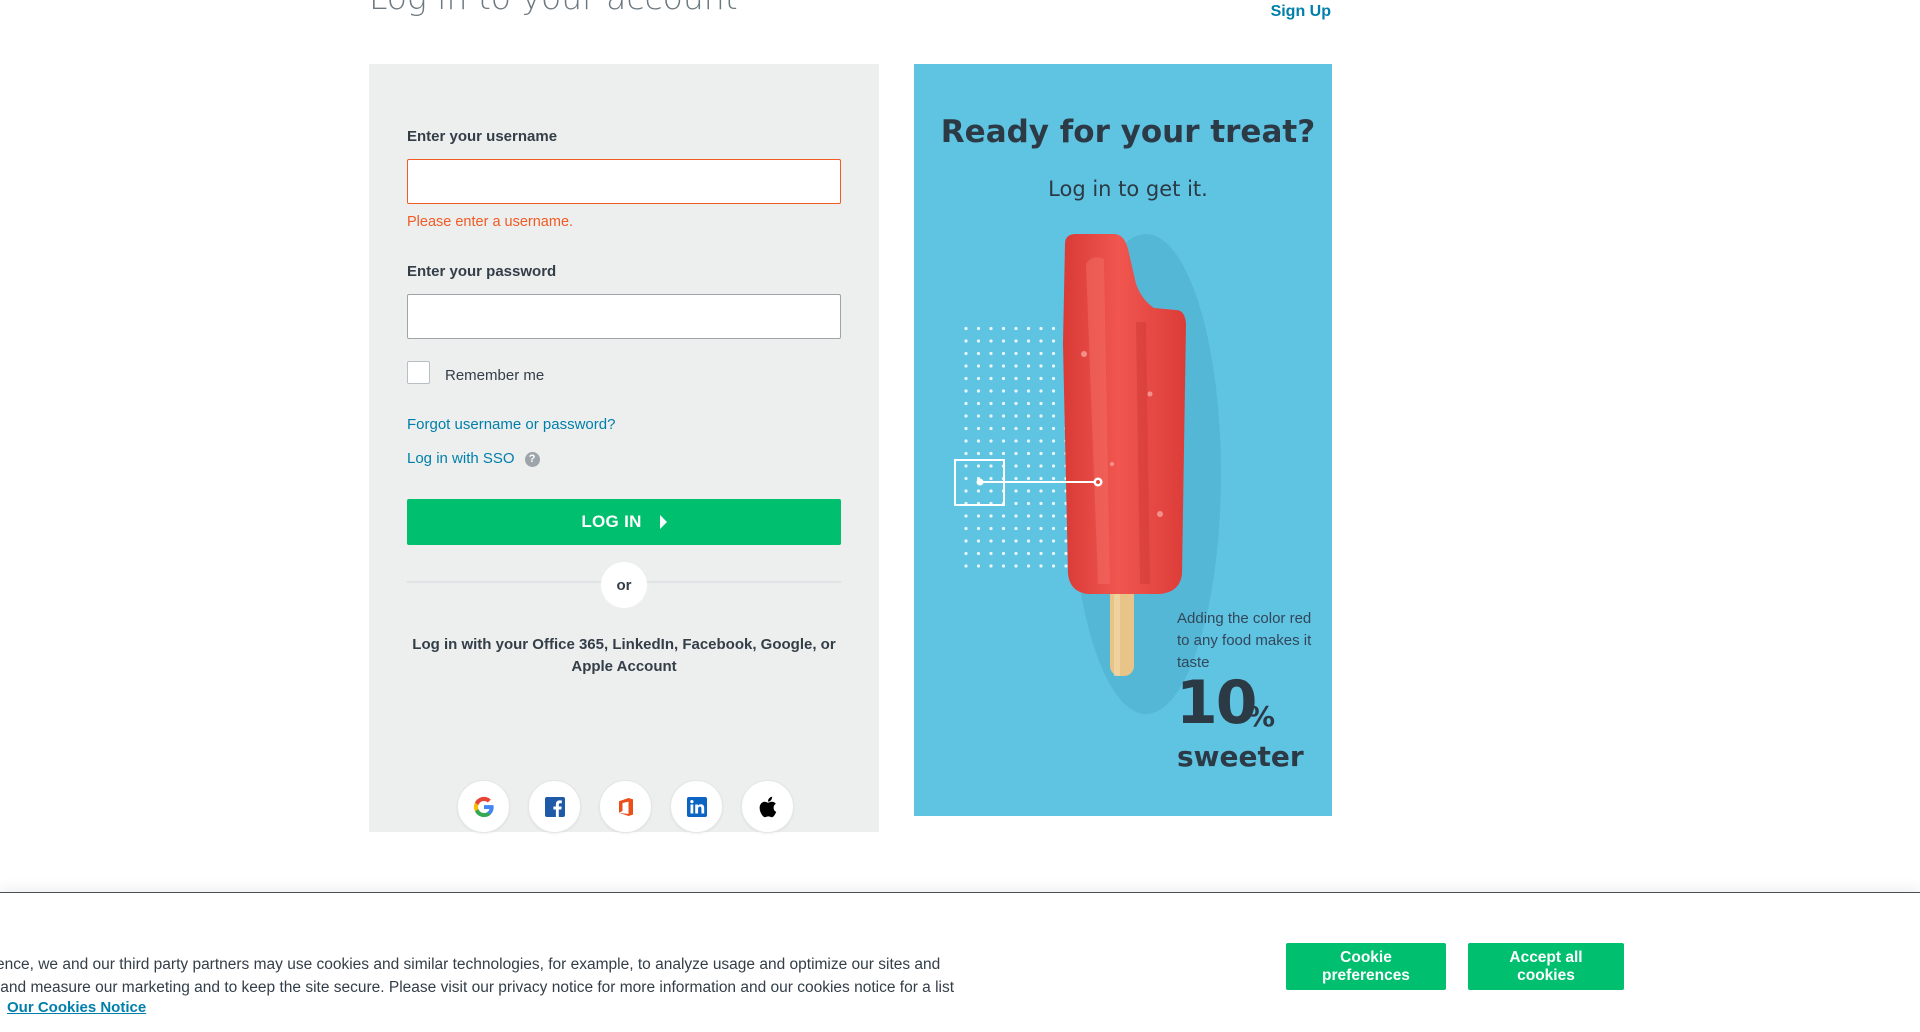 This screenshot has width=1920, height=1032. Describe the element at coordinates (511, 424) in the screenshot. I see `forgot-link: Forgot username or password?` at that location.